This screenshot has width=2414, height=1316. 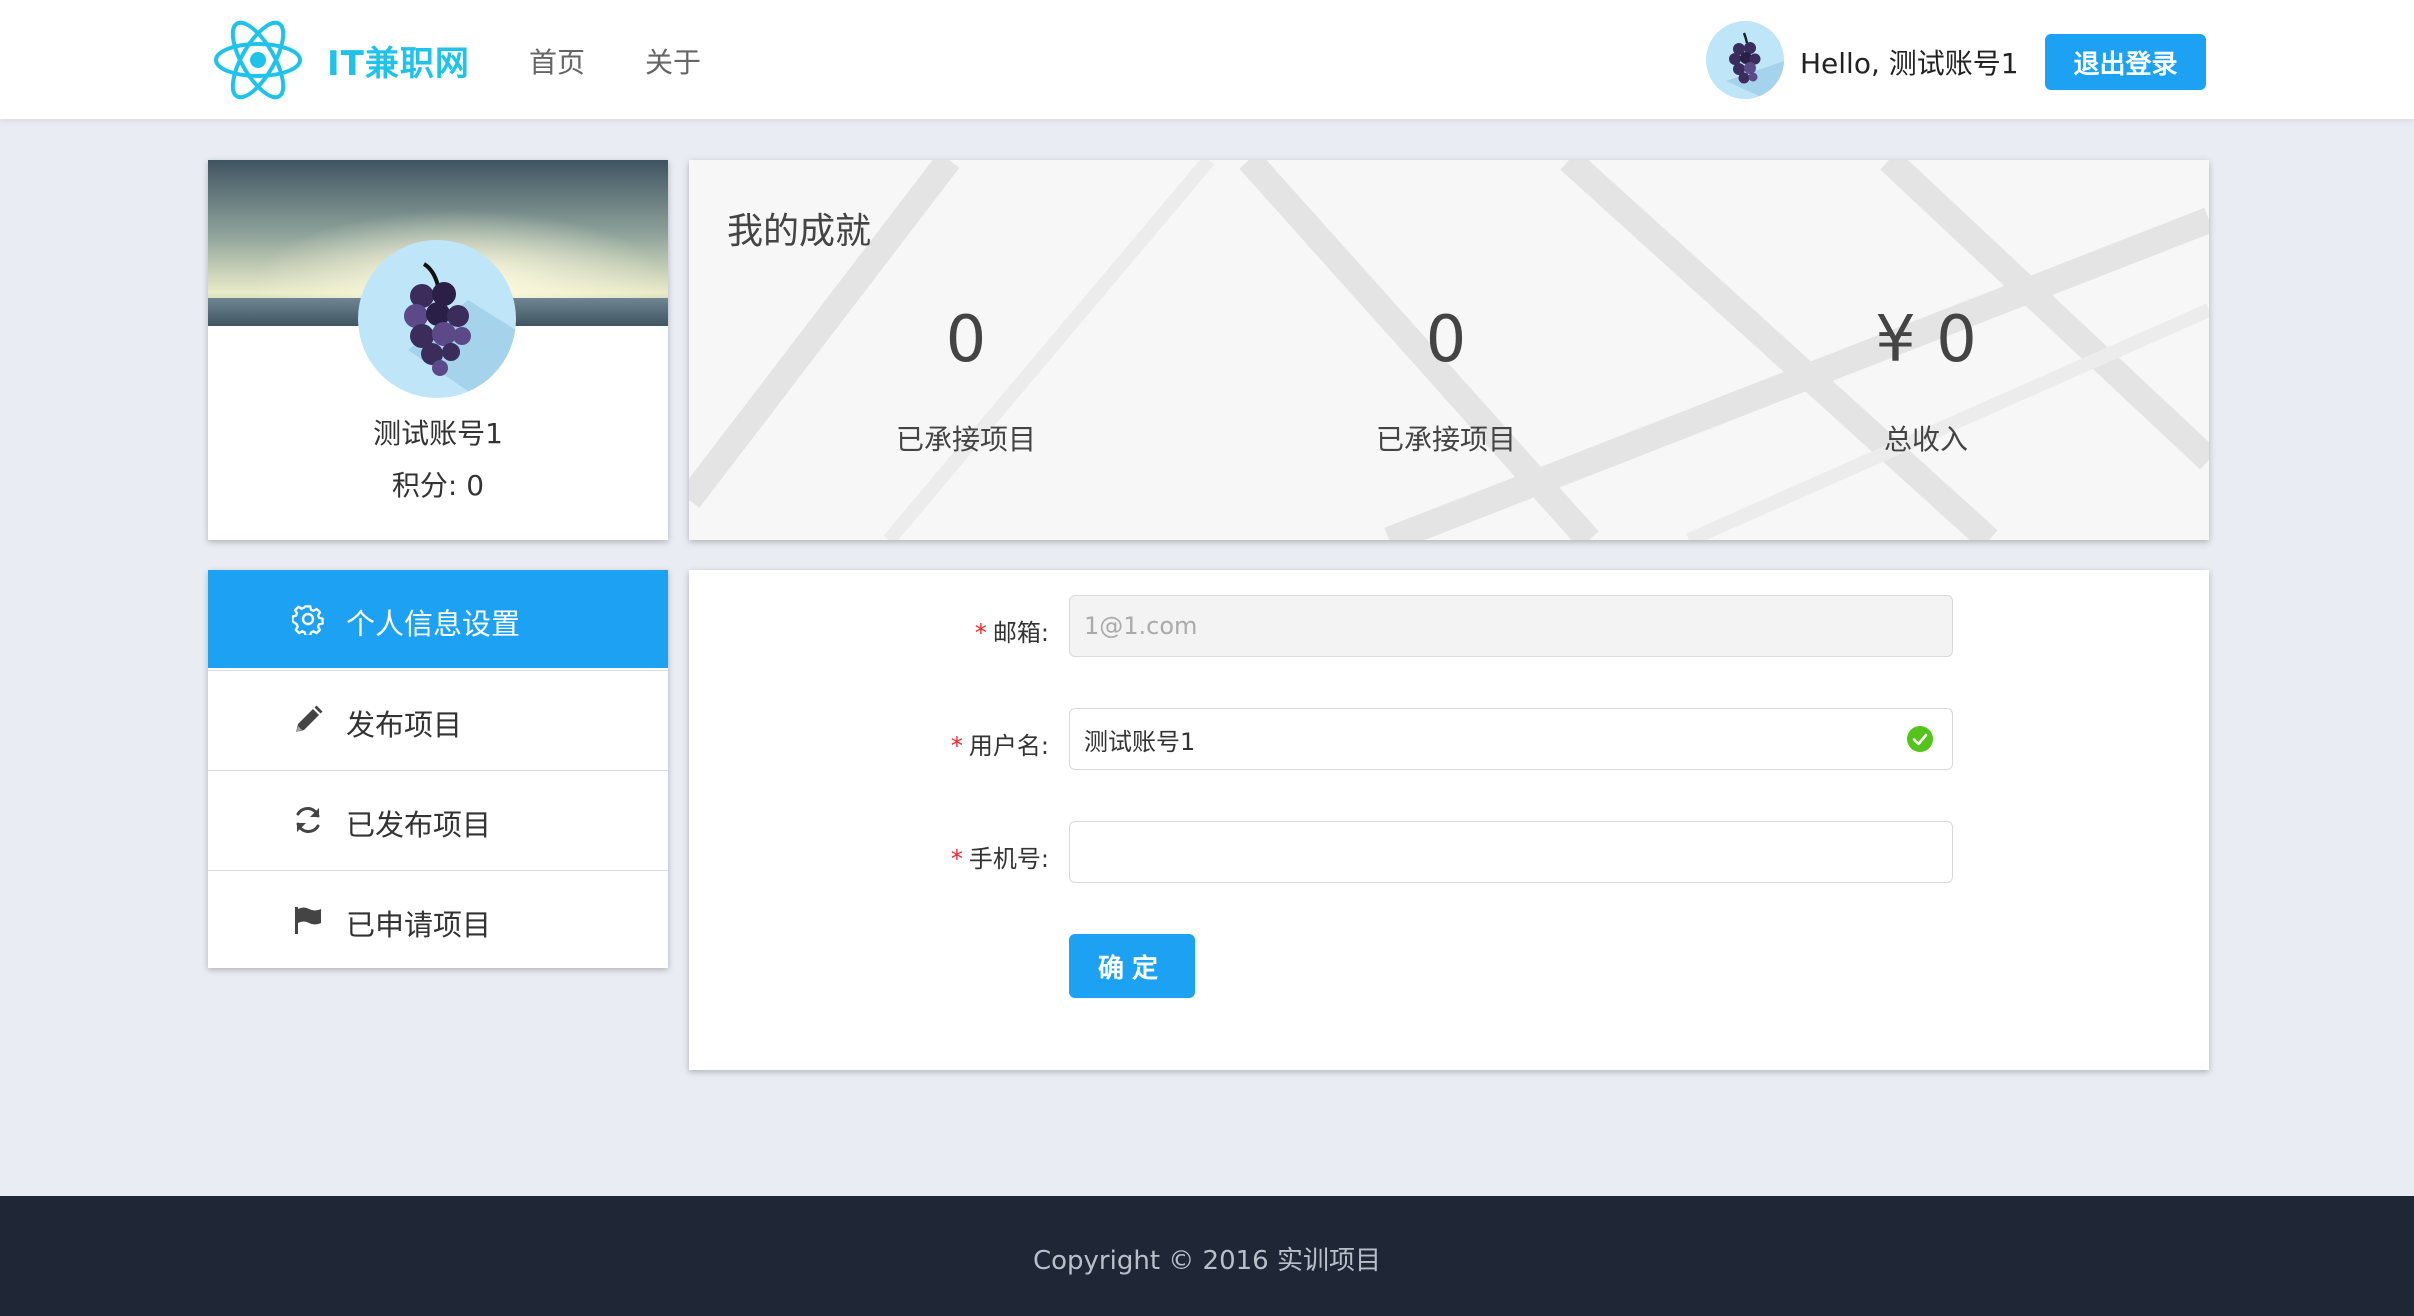 I want to click on score-value: 0, so click(x=475, y=485).